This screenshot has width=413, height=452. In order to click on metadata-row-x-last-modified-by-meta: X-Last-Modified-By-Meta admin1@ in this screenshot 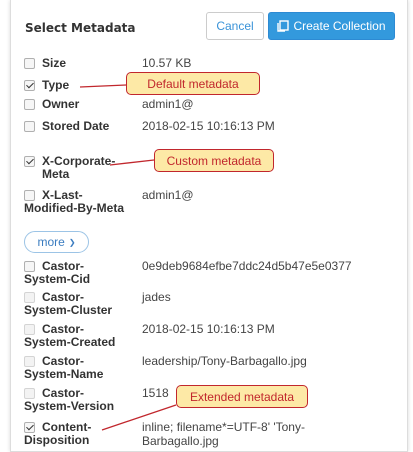, I will do `click(209, 208)`.